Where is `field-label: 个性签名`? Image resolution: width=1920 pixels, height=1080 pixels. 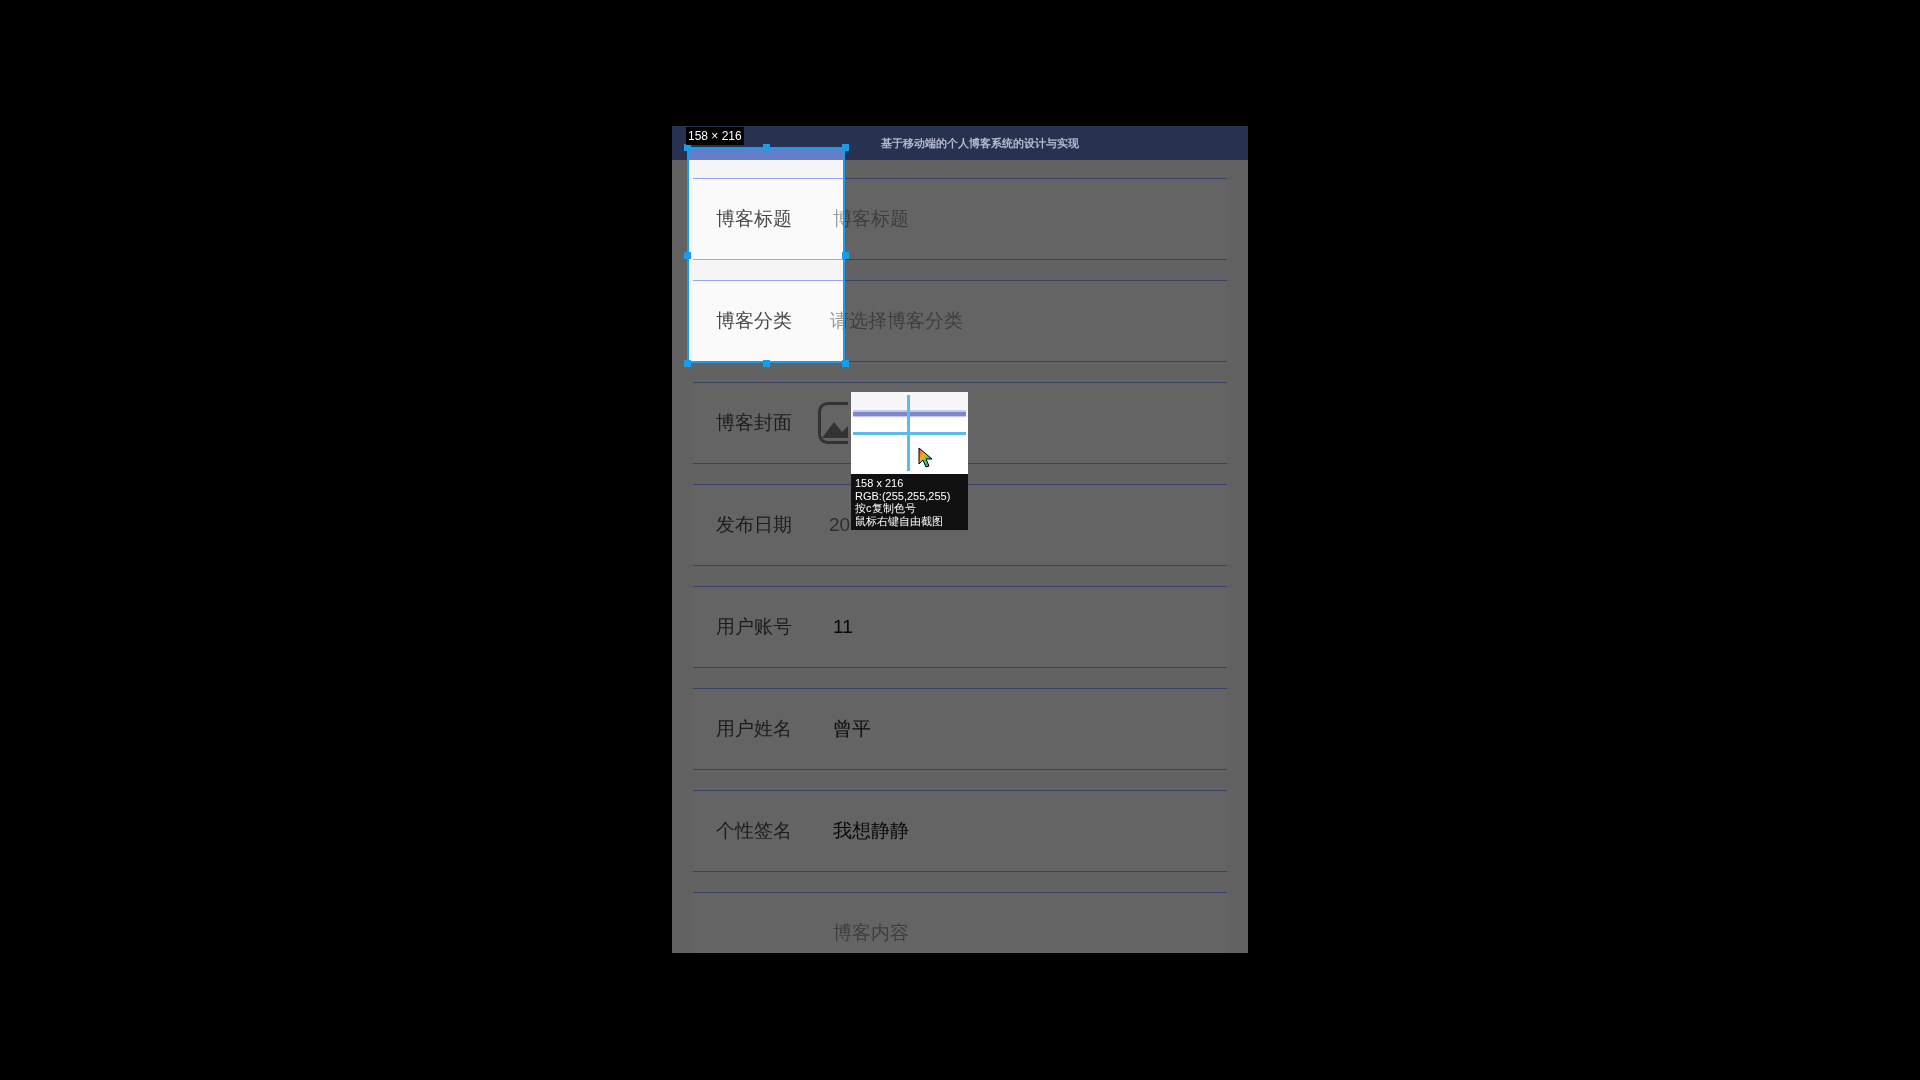 field-label: 个性签名 is located at coordinates (754, 830).